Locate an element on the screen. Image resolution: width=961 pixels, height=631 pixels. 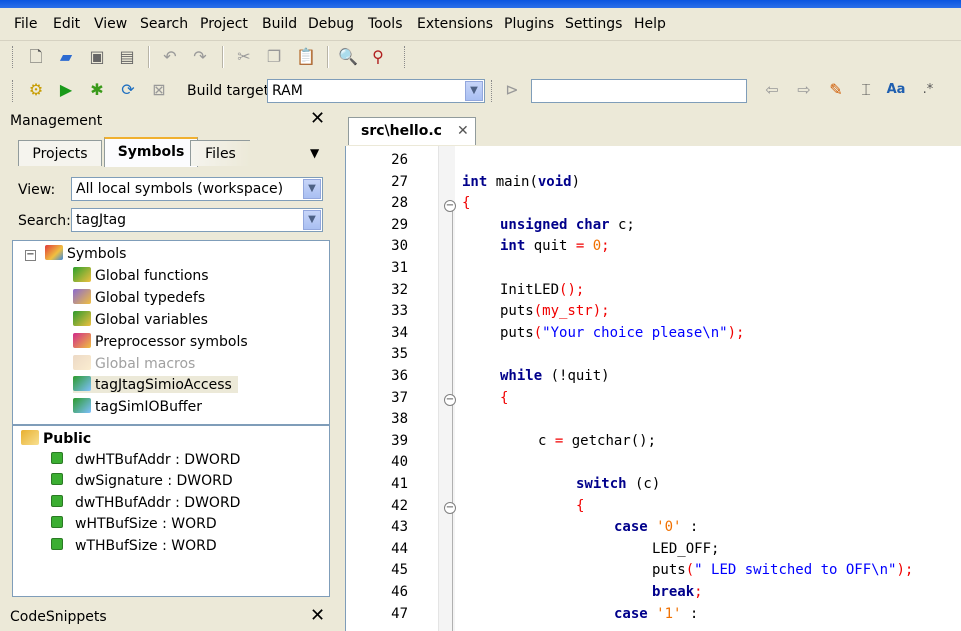
variables-folder-icon is located at coordinates (82, 318).